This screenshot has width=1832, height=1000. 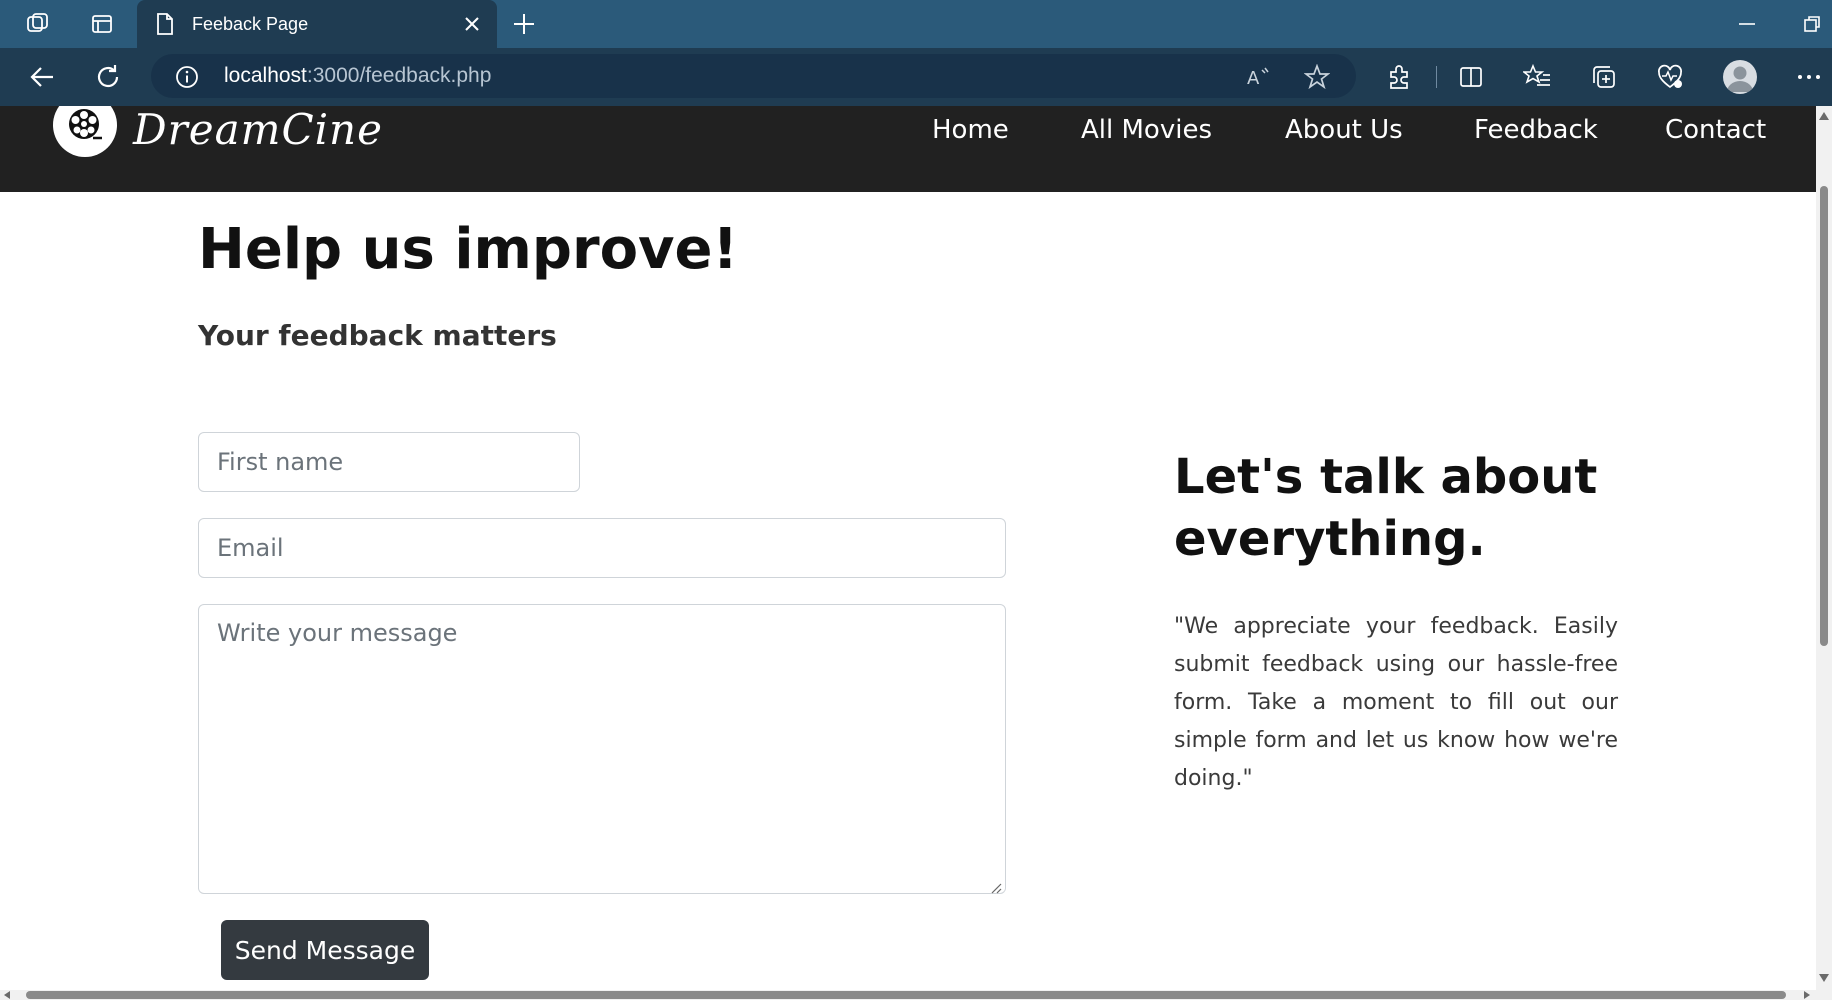 I want to click on scroll-down-icon, so click(x=1824, y=978).